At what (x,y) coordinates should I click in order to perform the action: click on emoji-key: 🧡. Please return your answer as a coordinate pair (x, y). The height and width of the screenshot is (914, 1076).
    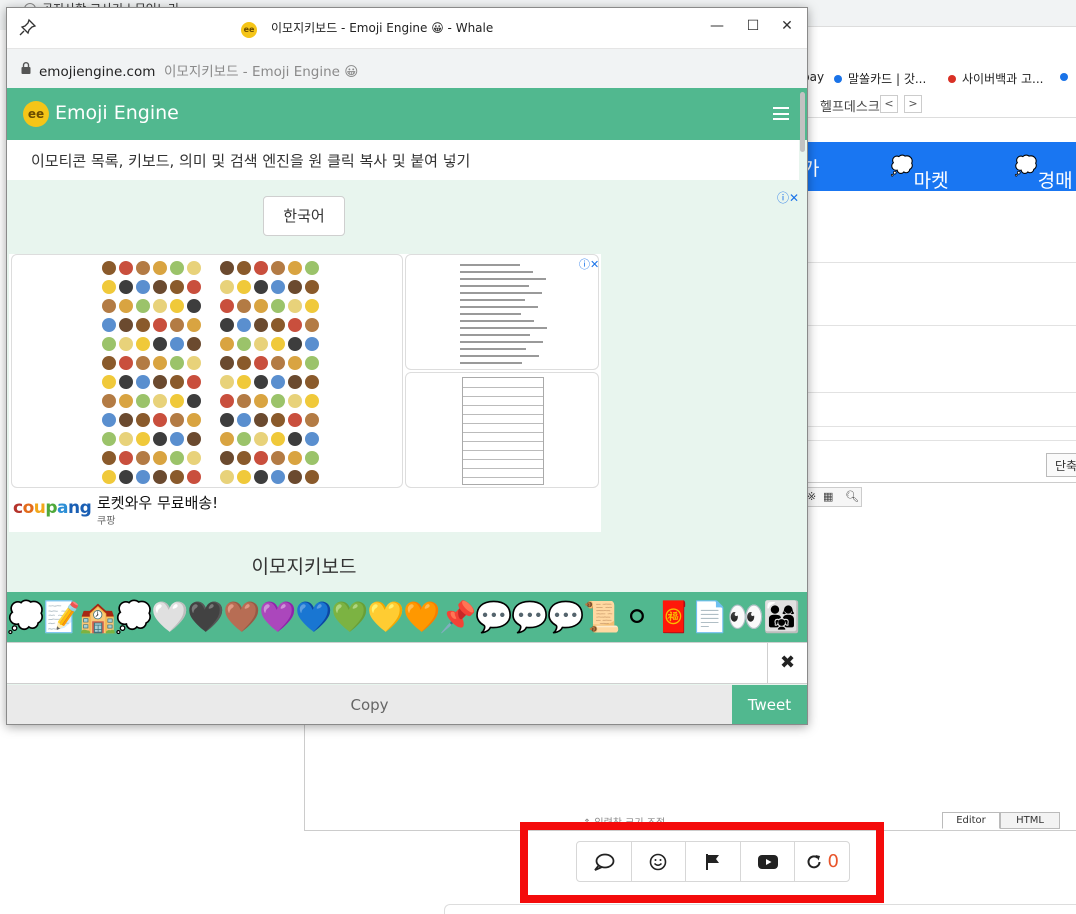
    Looking at the image, I should click on (421, 616).